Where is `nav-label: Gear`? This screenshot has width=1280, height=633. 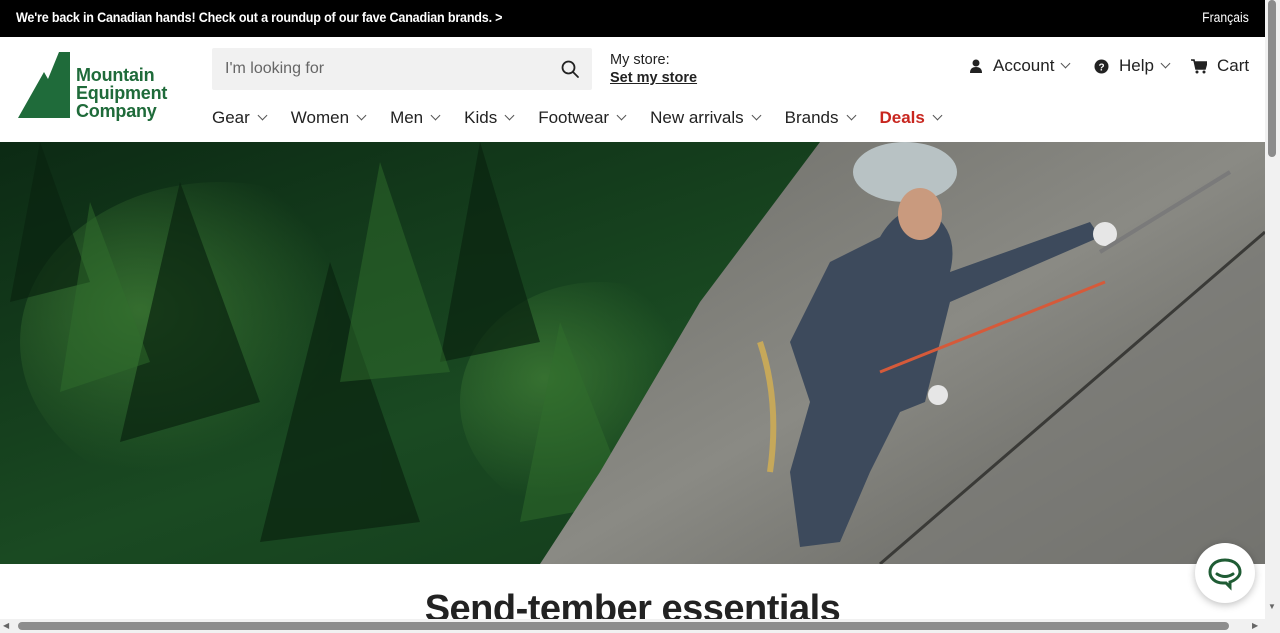 nav-label: Gear is located at coordinates (231, 117).